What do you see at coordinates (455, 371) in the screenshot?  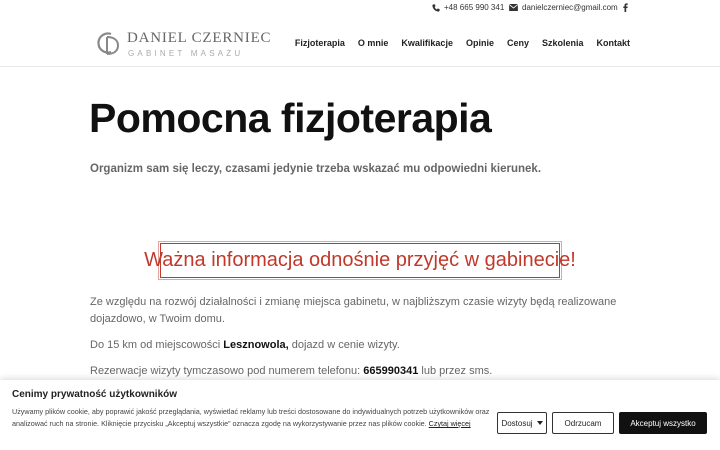 I see `booking-suffix: lub przez sms.` at bounding box center [455, 371].